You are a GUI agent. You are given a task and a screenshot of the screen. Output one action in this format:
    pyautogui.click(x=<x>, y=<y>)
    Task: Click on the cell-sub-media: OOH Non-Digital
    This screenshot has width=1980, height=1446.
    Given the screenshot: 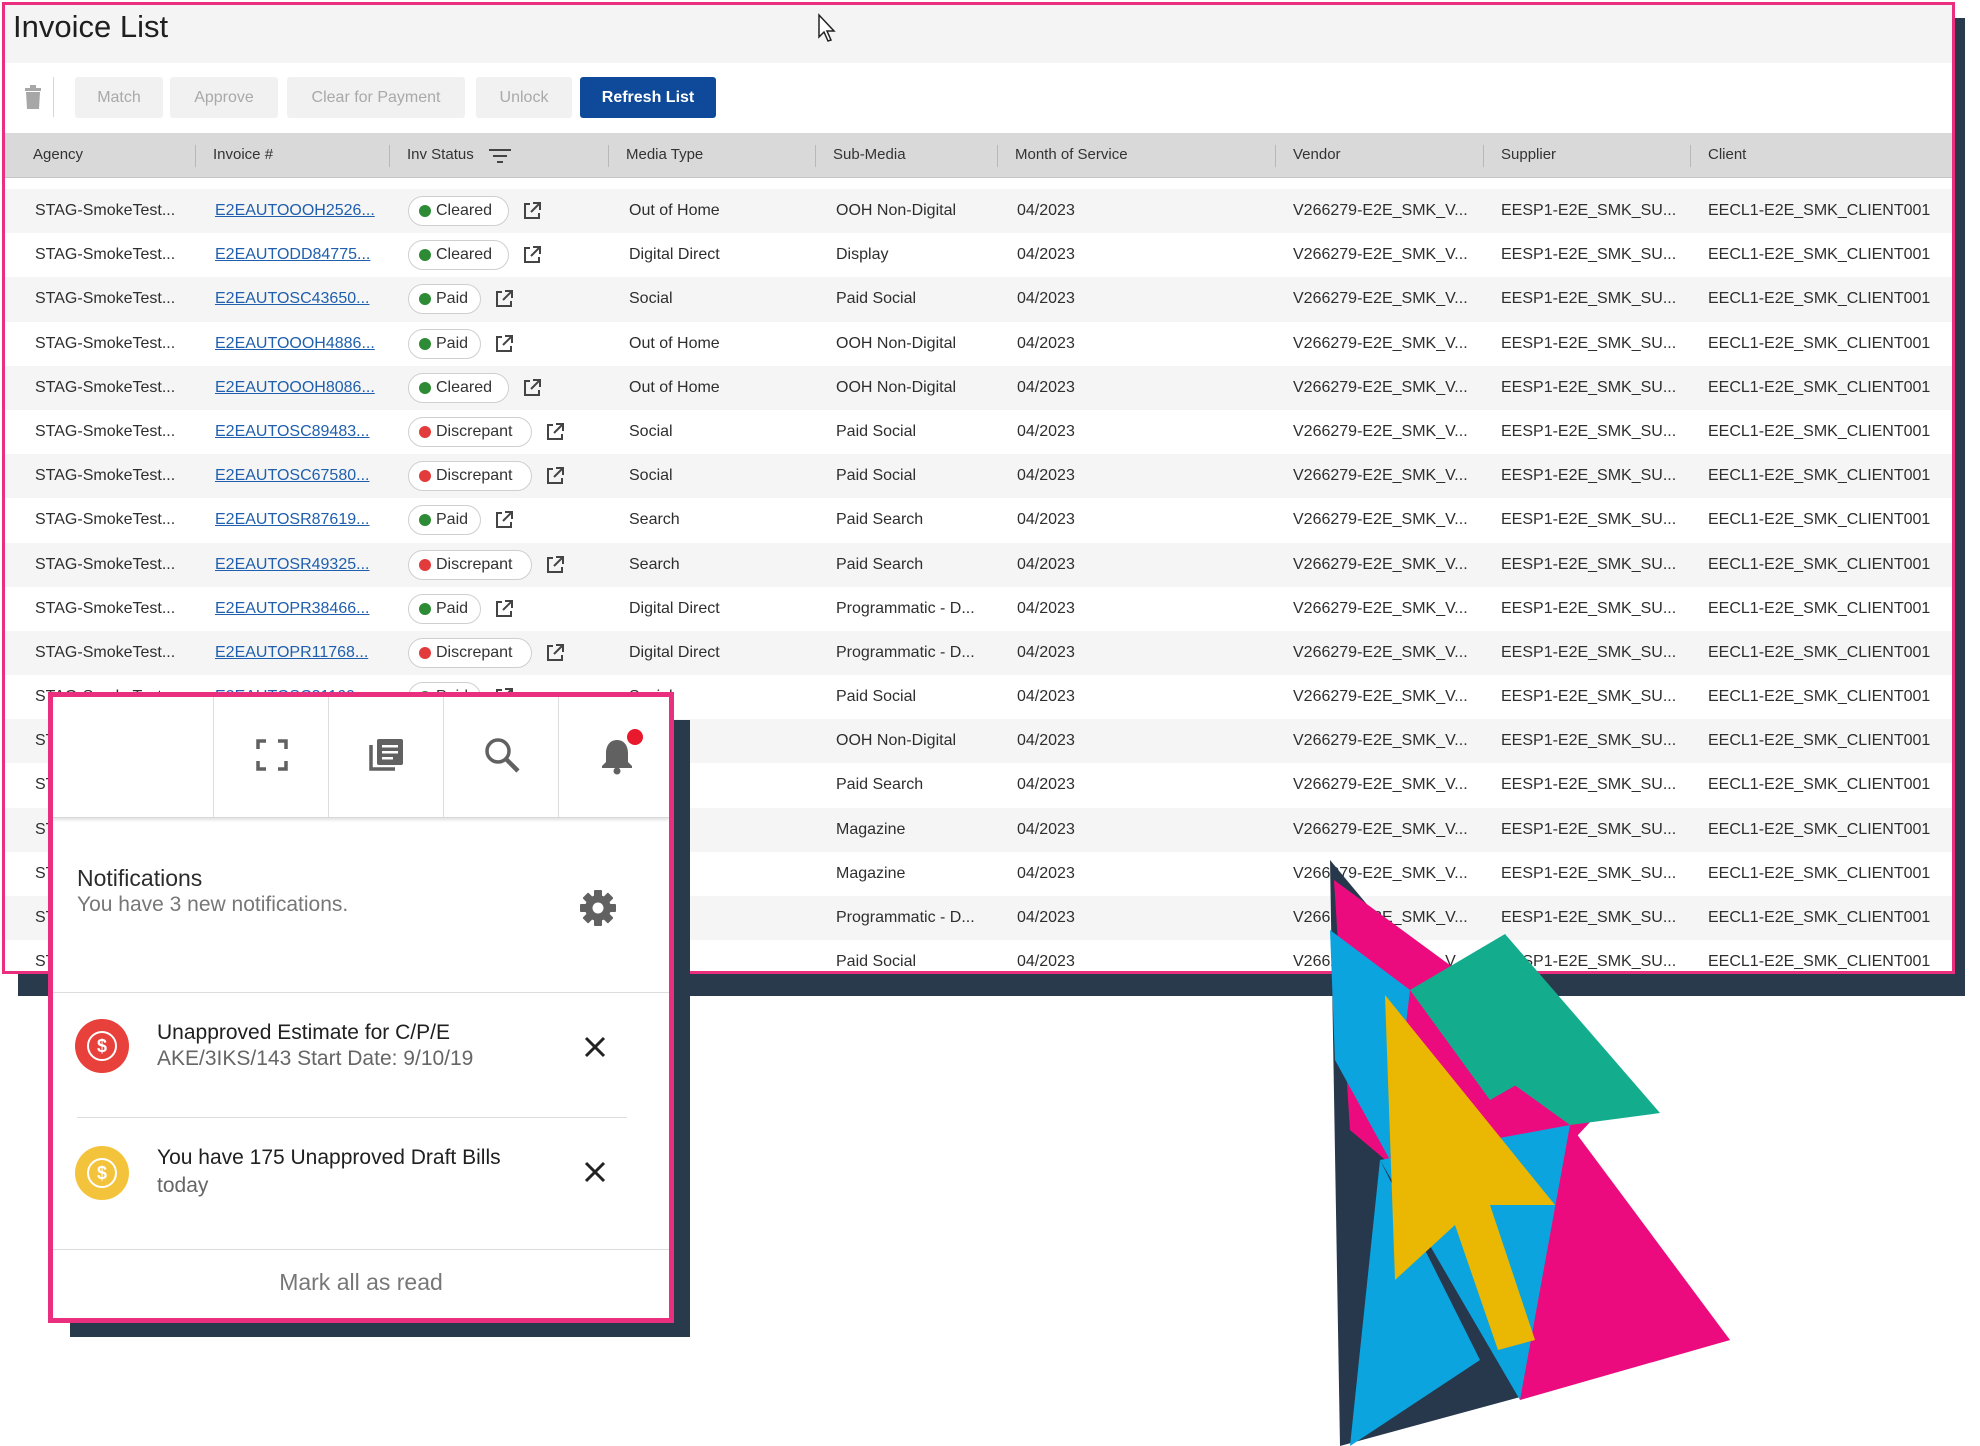 What is the action you would take?
    pyautogui.click(x=896, y=741)
    